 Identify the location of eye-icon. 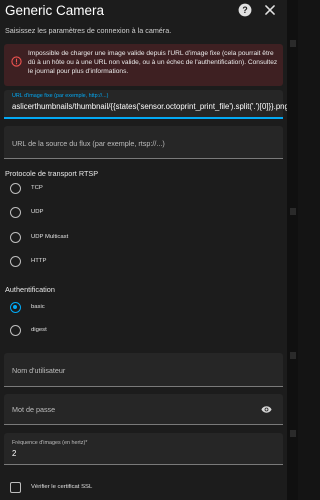
(266, 409).